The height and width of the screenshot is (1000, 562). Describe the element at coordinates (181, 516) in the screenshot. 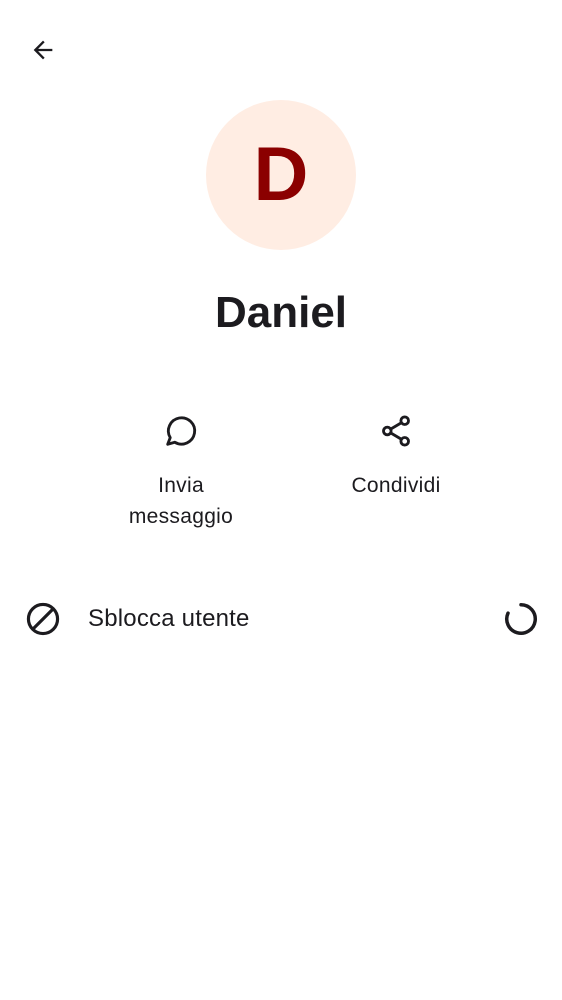

I see `send-message-label-line2: messaggio` at that location.